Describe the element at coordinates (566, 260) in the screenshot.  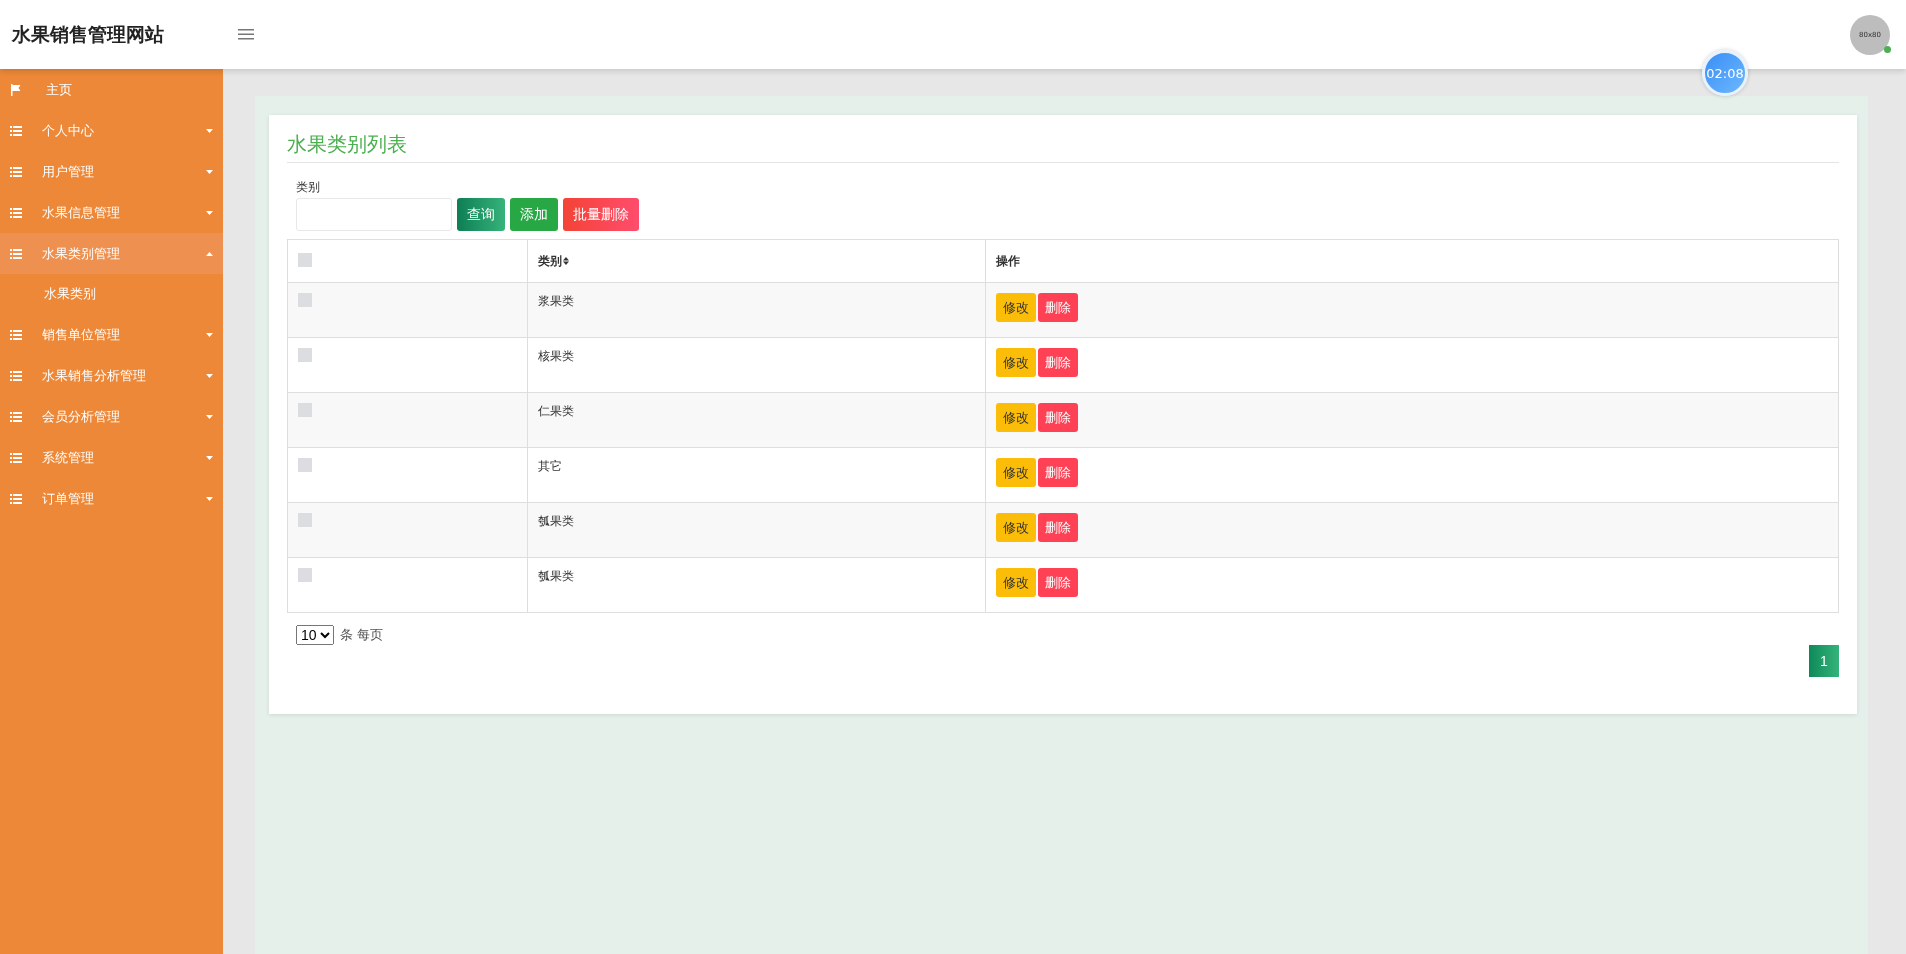
I see `sort-icon` at that location.